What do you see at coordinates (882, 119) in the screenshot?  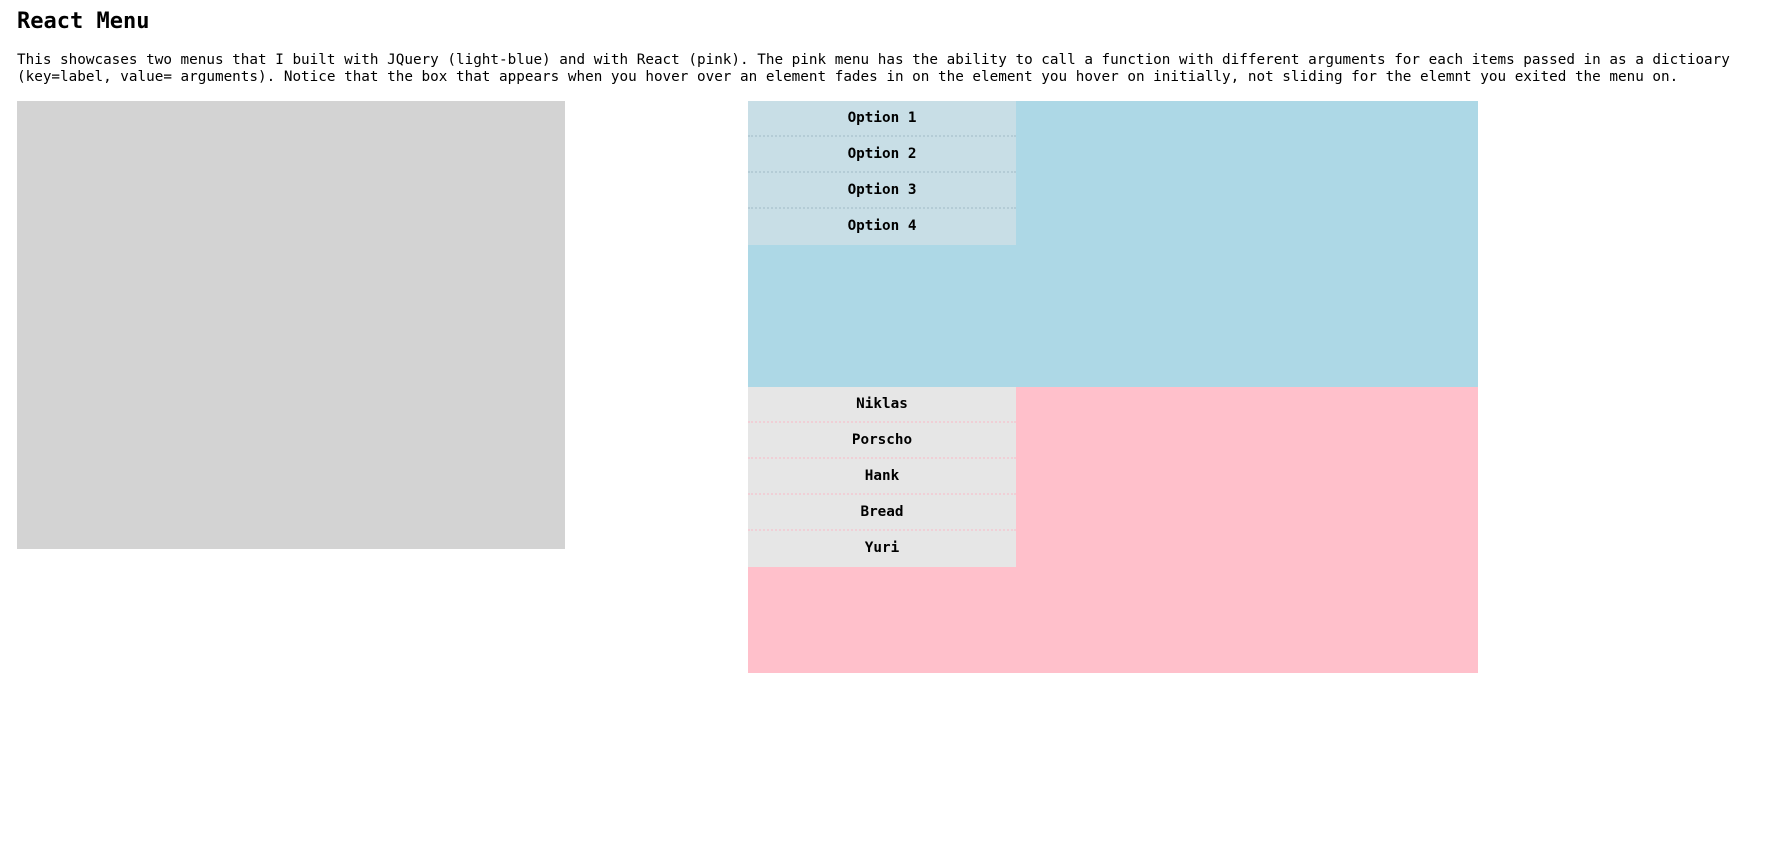 I see `jquery-menu-item-option-1: Option 1` at bounding box center [882, 119].